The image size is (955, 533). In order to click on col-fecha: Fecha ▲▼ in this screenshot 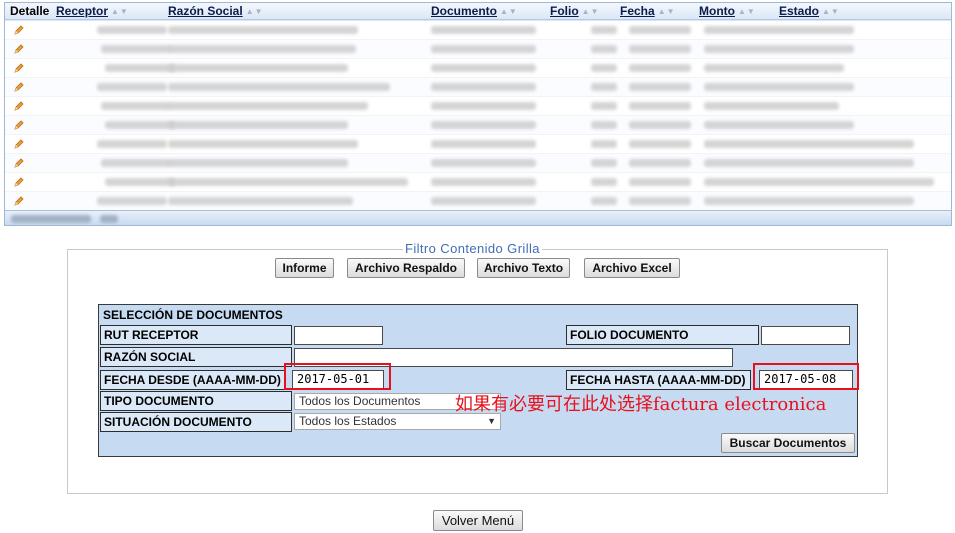, I will do `click(648, 11)`.